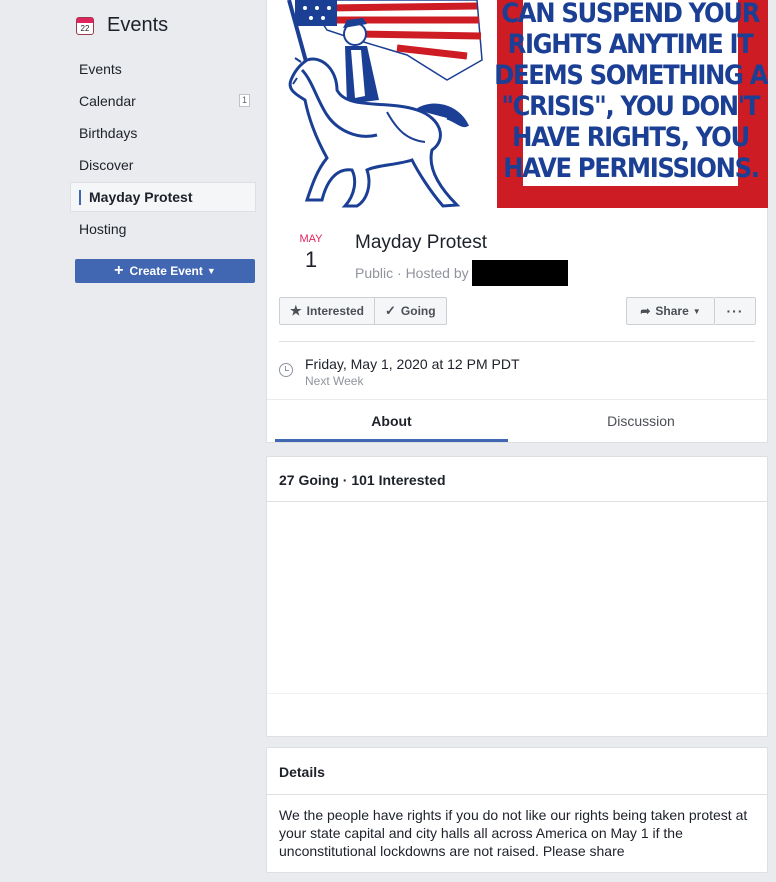  What do you see at coordinates (163, 133) in the screenshot?
I see `sidebar-item-birthdays: Birthdays` at bounding box center [163, 133].